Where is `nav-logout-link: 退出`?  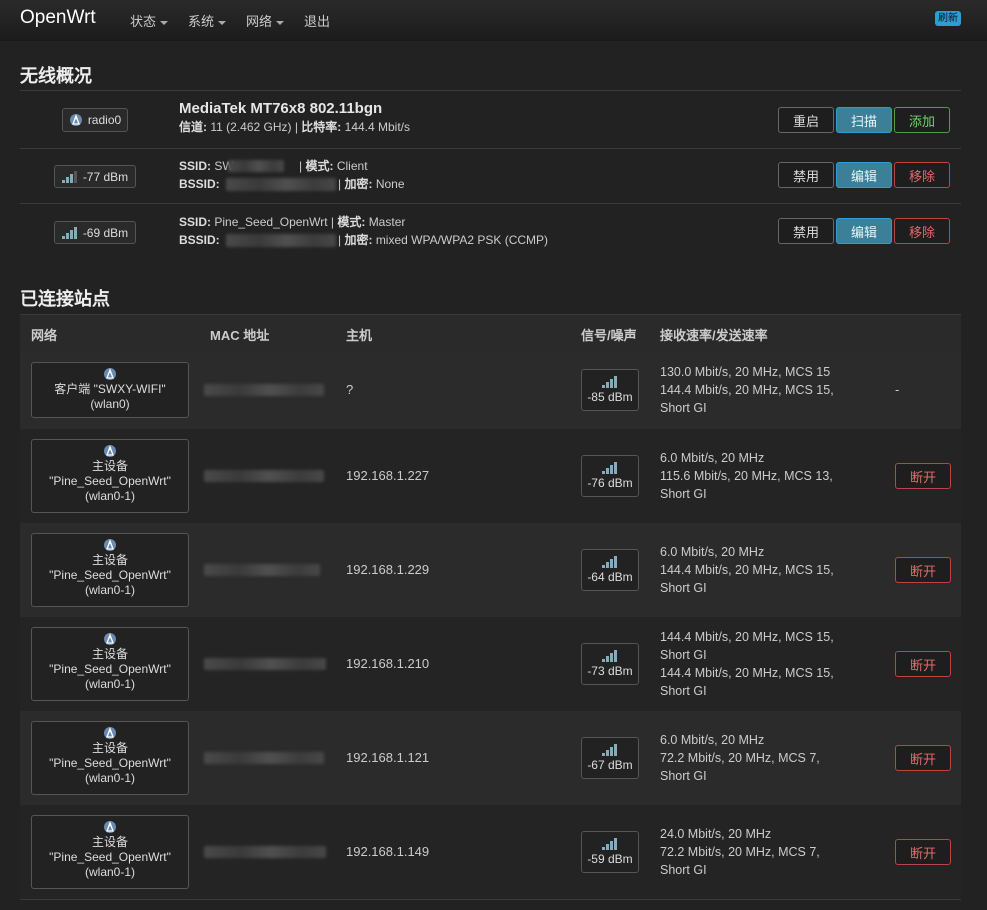
nav-logout-link: 退出 is located at coordinates (317, 20).